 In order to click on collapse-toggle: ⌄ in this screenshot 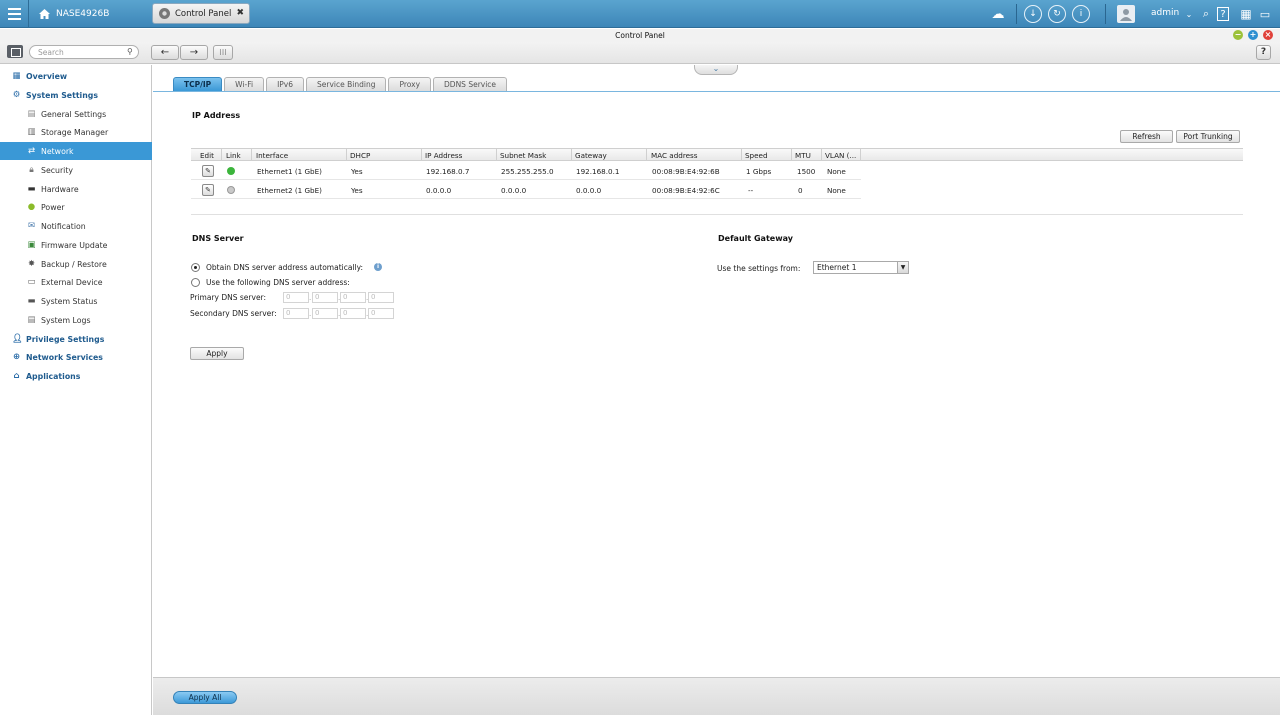, I will do `click(716, 70)`.